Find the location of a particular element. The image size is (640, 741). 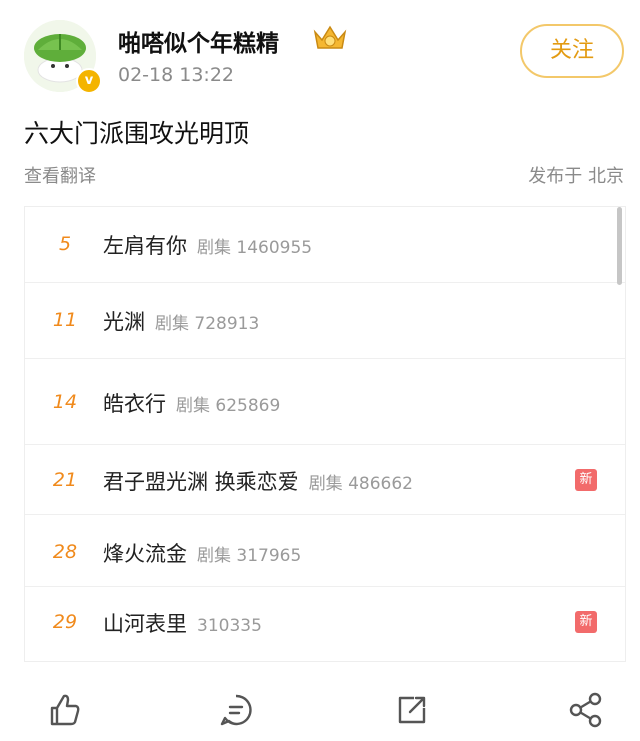

ranking-row: 21 君子盟光渊 换乘恋爱 剧集 486662 新 is located at coordinates (325, 480).